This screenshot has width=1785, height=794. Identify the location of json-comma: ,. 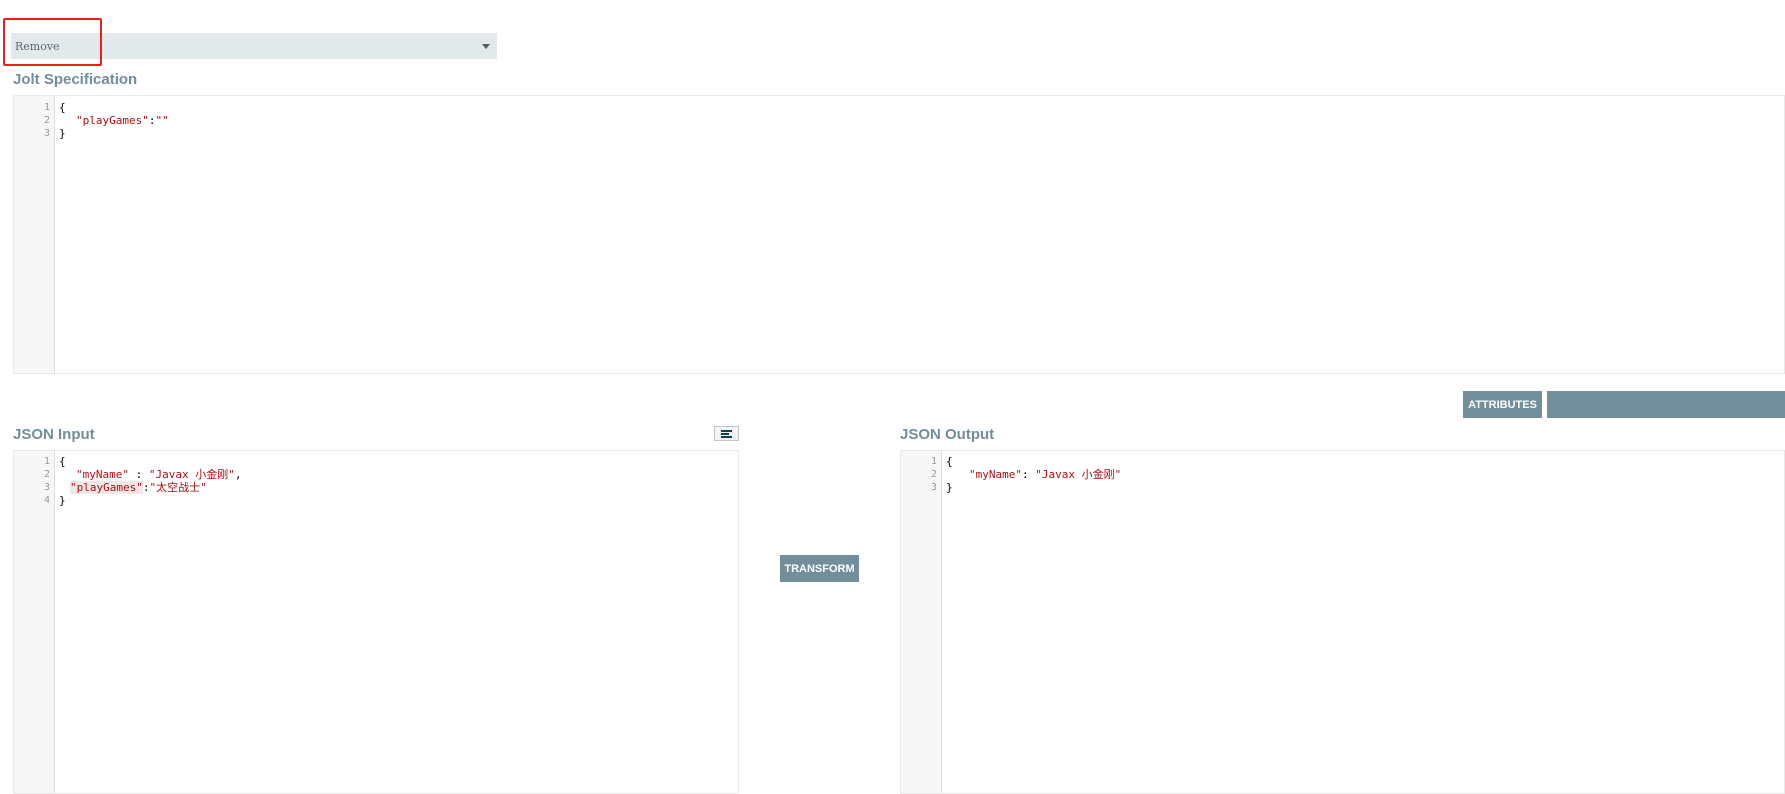
(238, 474).